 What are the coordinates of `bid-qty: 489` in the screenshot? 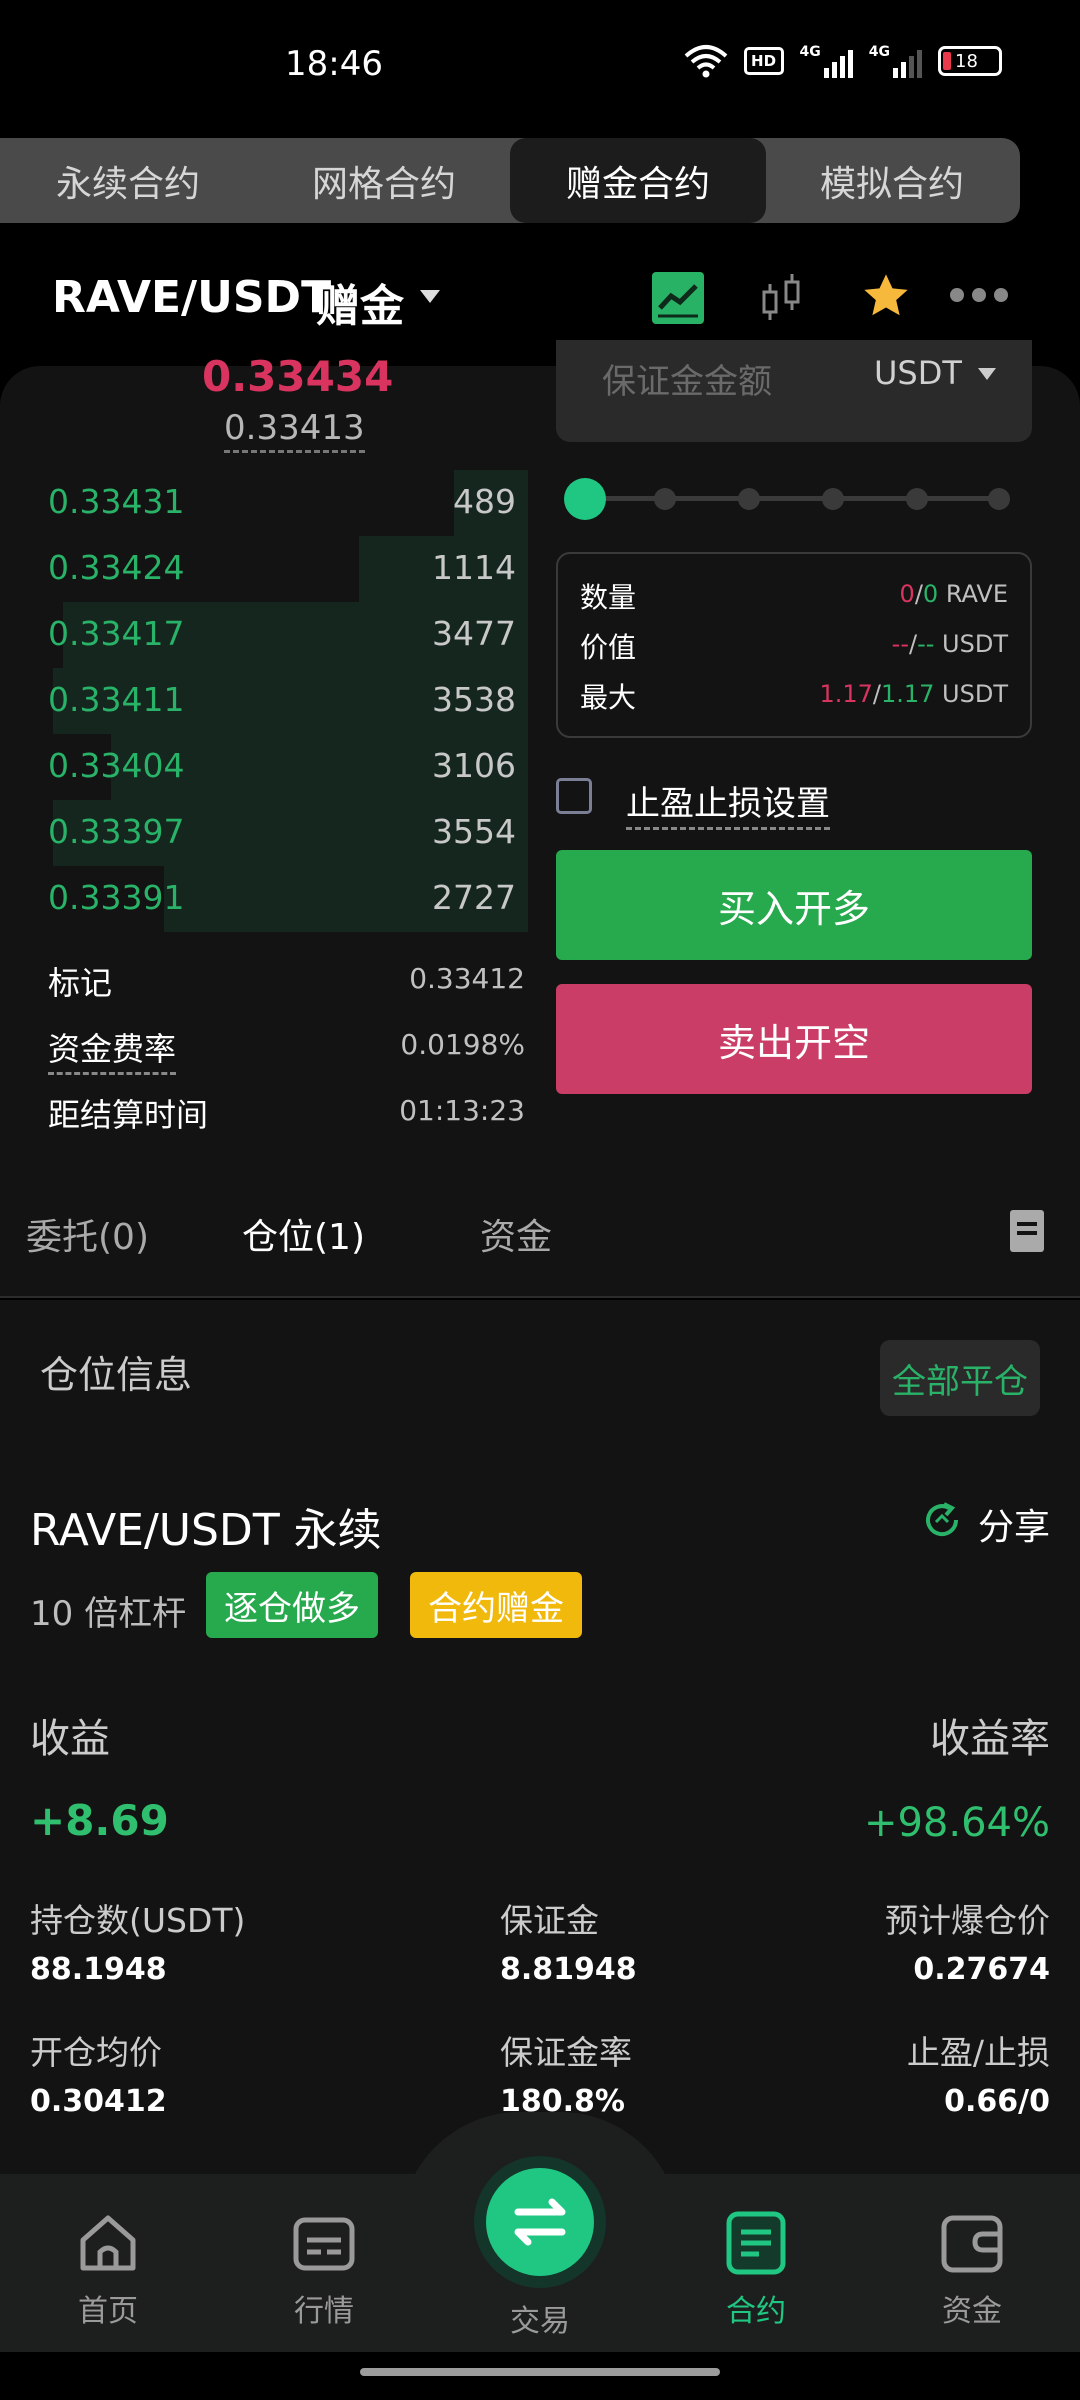 It's located at (484, 501).